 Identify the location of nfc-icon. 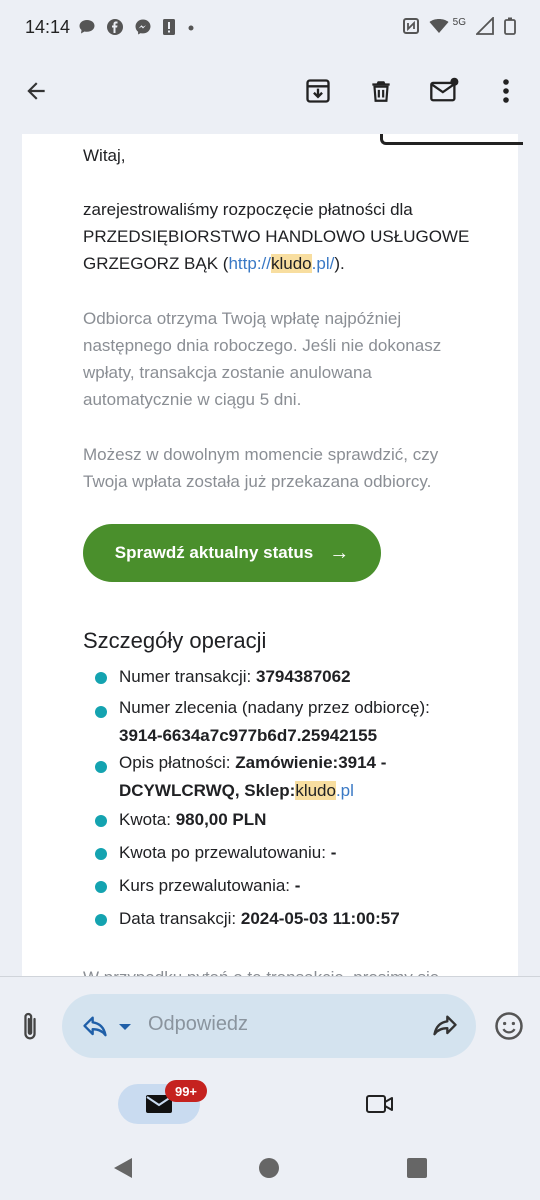
(410, 26).